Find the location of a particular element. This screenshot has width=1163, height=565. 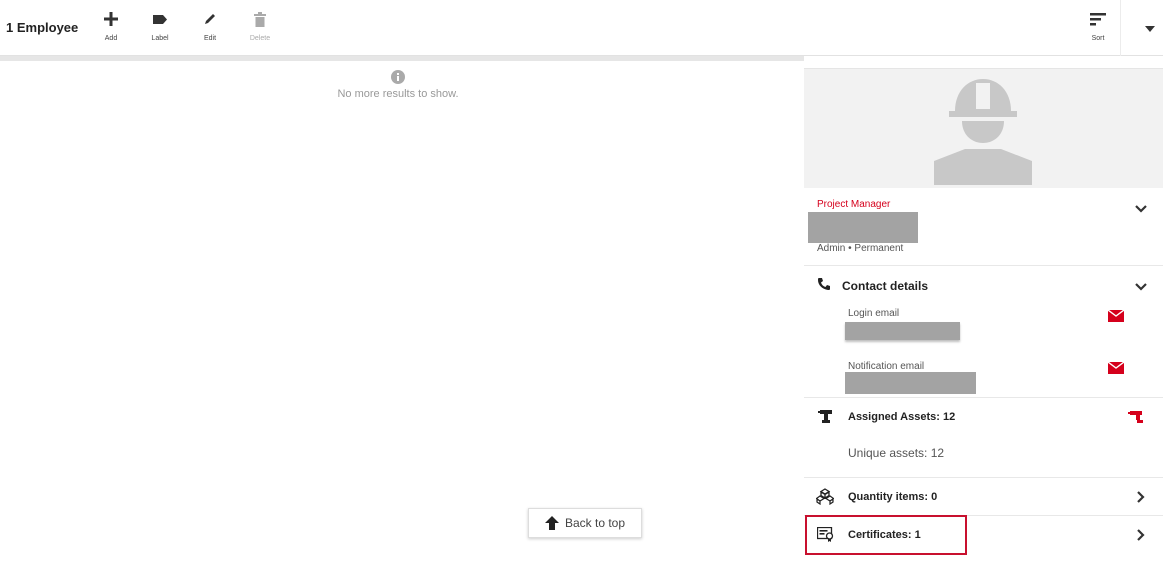

trash-icon is located at coordinates (260, 19).